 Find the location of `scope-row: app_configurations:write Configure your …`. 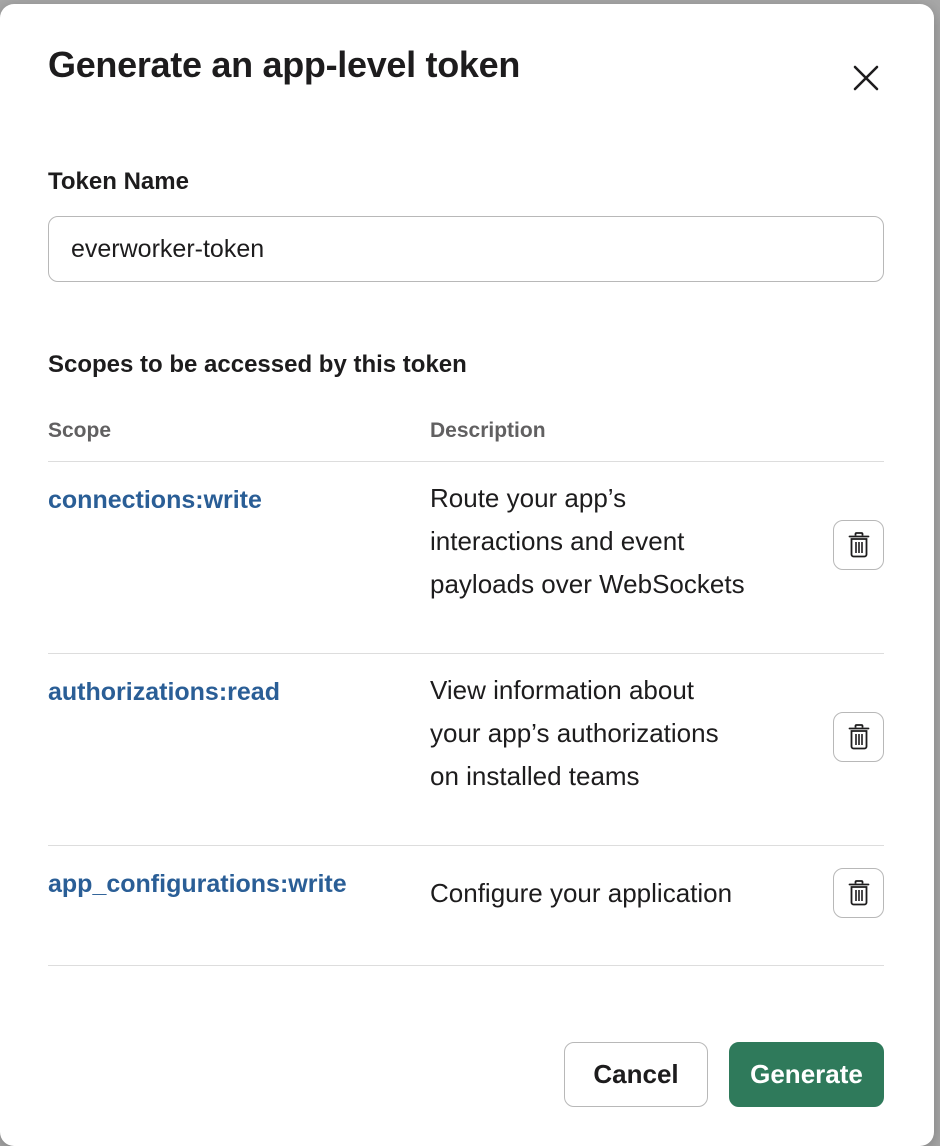

scope-row: app_configurations:write Configure your … is located at coordinates (466, 905).